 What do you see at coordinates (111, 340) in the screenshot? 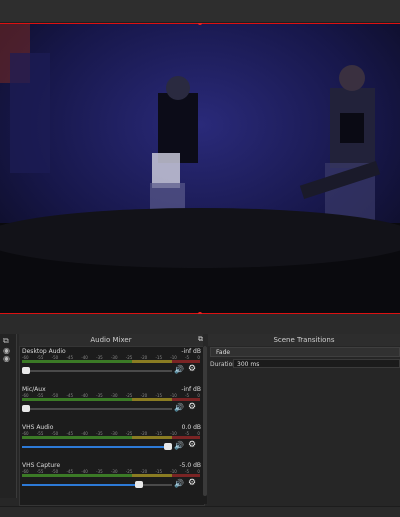
I see `audio-mixer-title: Audio Mixer` at bounding box center [111, 340].